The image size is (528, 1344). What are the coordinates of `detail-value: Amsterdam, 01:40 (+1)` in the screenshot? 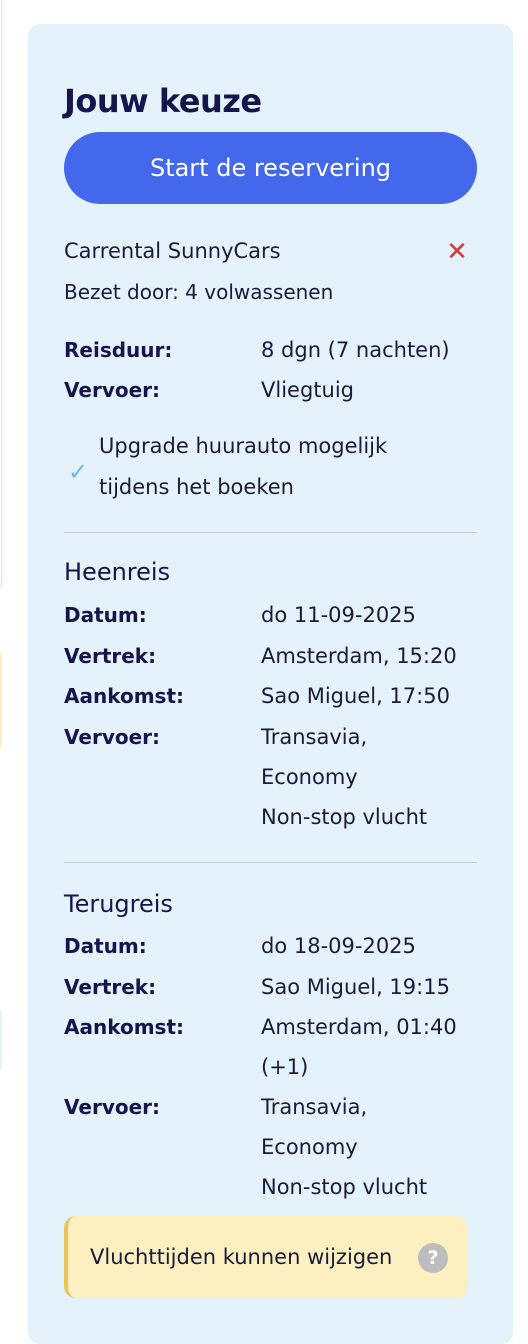 It's located at (359, 1047).